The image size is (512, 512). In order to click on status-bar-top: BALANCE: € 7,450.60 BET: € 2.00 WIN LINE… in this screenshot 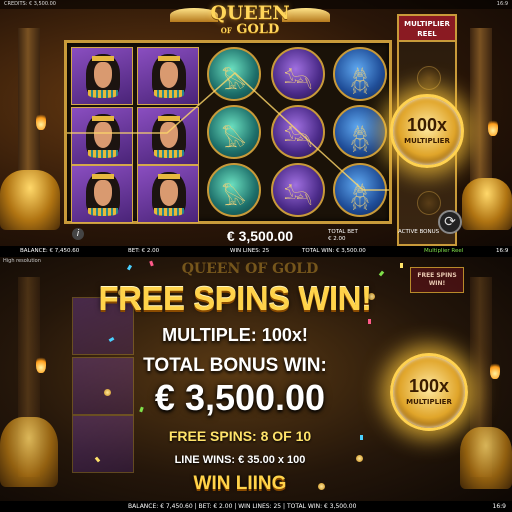, I will do `click(256, 251)`.